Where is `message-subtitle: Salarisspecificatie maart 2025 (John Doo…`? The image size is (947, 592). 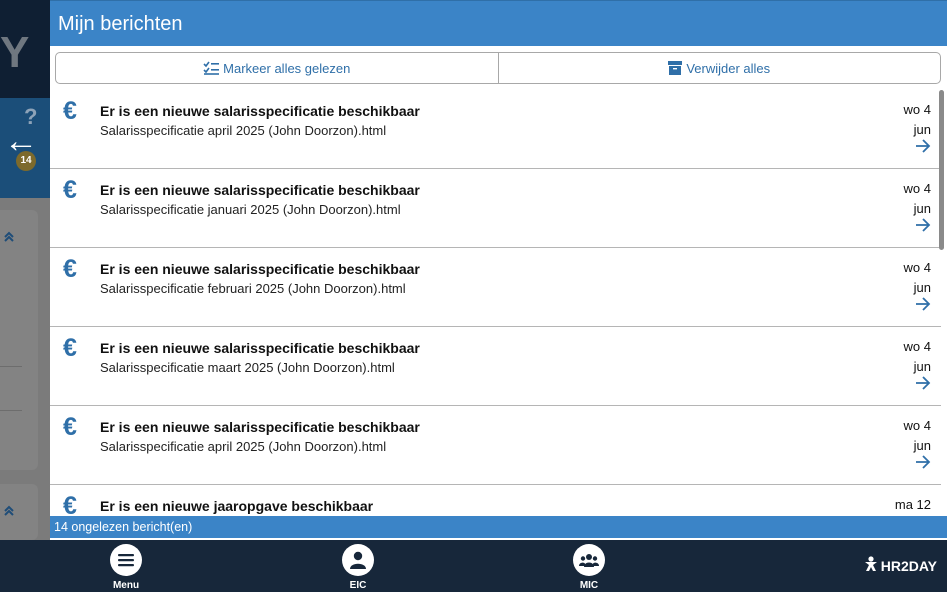
message-subtitle: Salarisspecificatie maart 2025 (John Doo… is located at coordinates (247, 367).